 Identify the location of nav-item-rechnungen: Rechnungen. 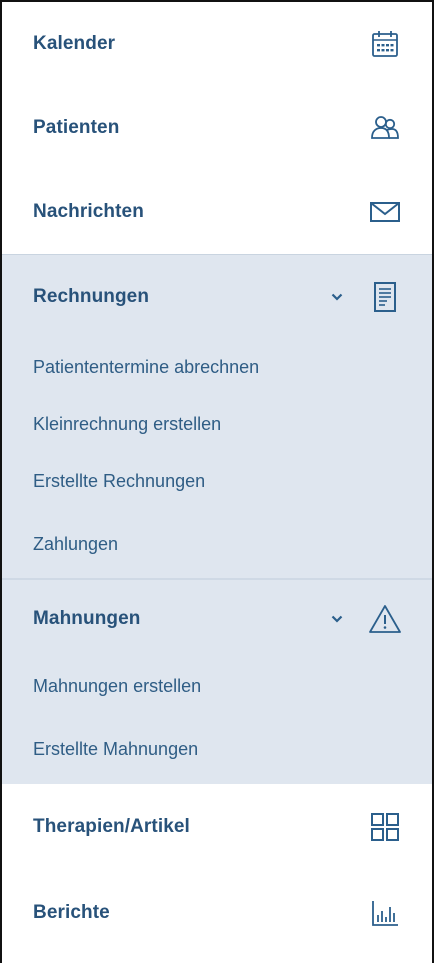
(217, 297).